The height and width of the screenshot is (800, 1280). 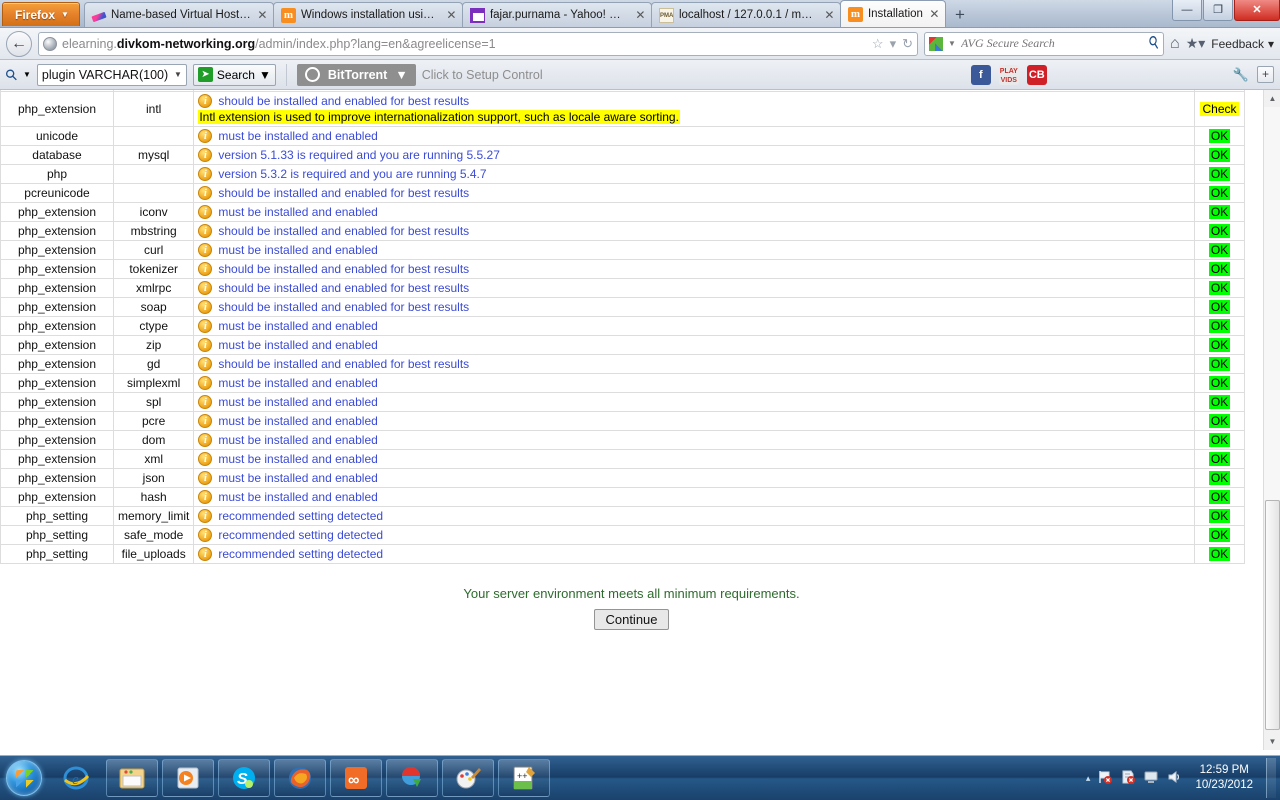 I want to click on network-flag-icon, so click(x=1105, y=778).